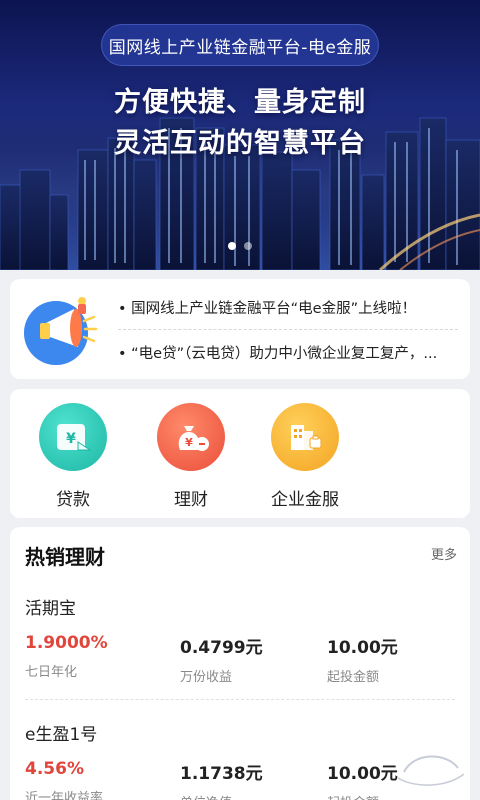 This screenshot has width=480, height=800. What do you see at coordinates (73, 500) in the screenshot?
I see `menu-label: 贷款` at bounding box center [73, 500].